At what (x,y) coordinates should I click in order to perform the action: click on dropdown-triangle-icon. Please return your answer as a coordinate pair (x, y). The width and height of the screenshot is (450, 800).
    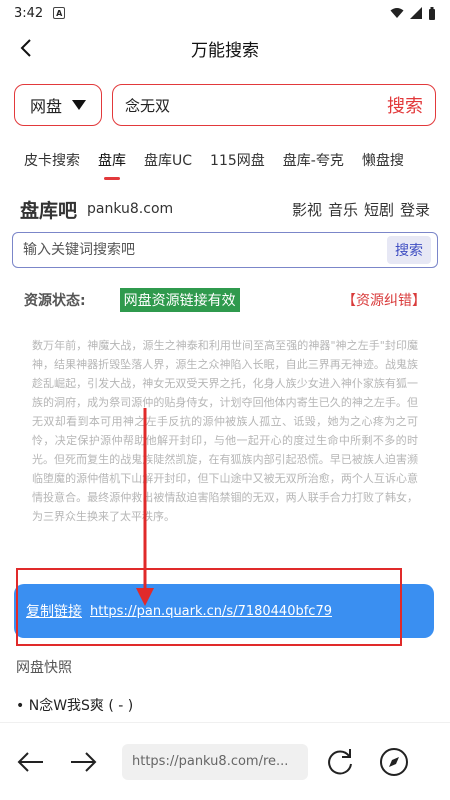
    Looking at the image, I should click on (79, 105).